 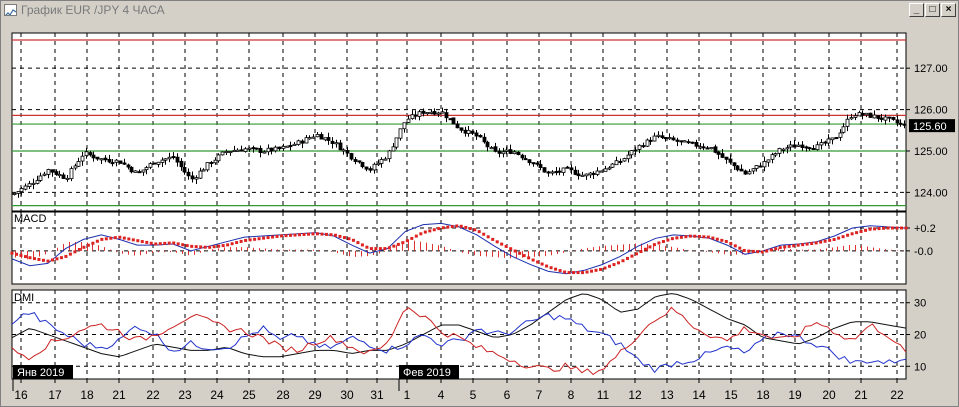 What do you see at coordinates (30, 219) in the screenshot?
I see `macd-title: MACD` at bounding box center [30, 219].